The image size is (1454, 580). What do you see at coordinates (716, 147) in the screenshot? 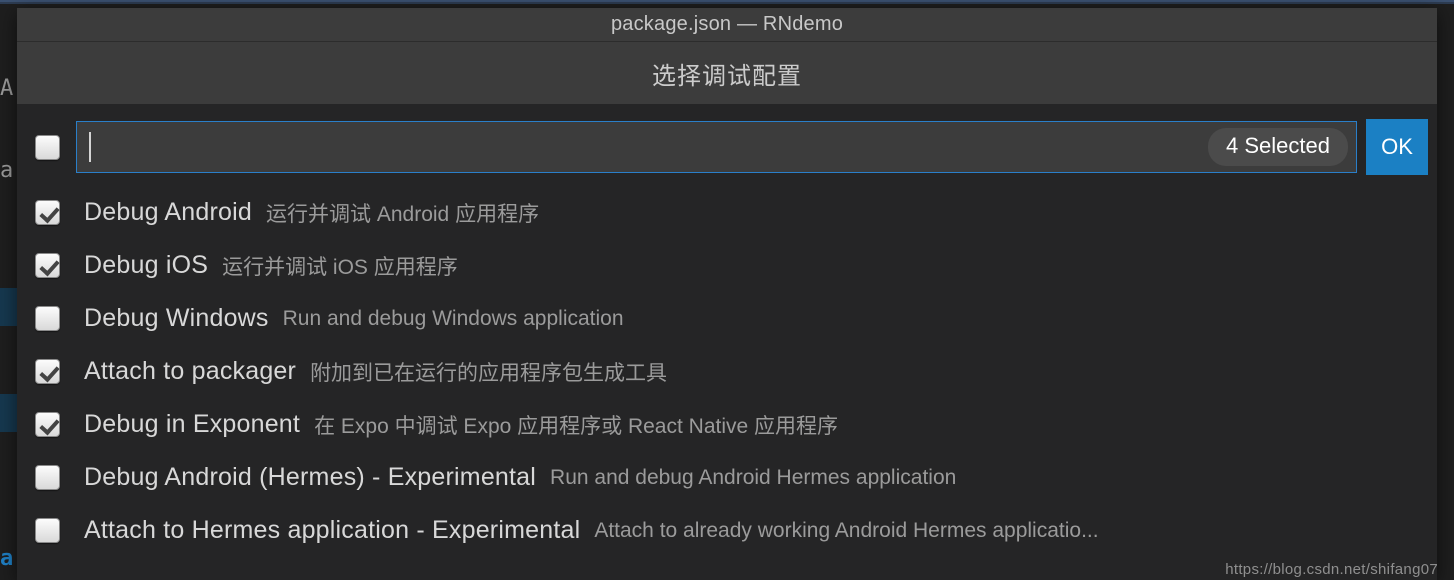
I see `search-input-wrapper: 4 Selected` at bounding box center [716, 147].